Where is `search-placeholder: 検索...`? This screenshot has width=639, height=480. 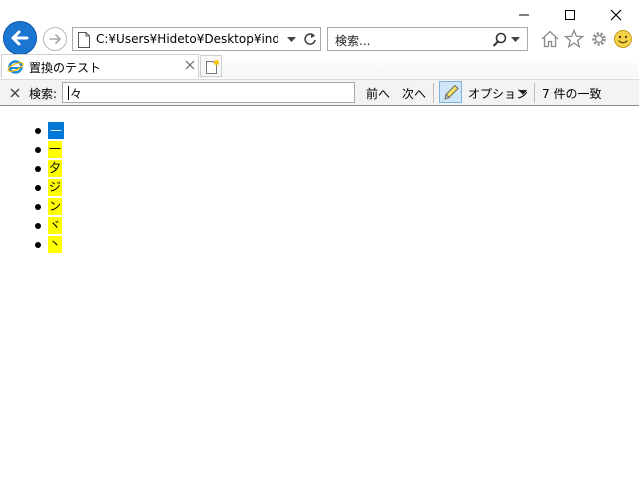 search-placeholder: 検索... is located at coordinates (353, 41).